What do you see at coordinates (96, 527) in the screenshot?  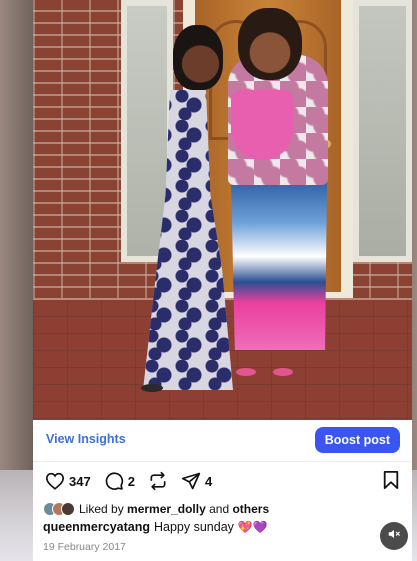 I see `caption-username: queenmercyatang` at bounding box center [96, 527].